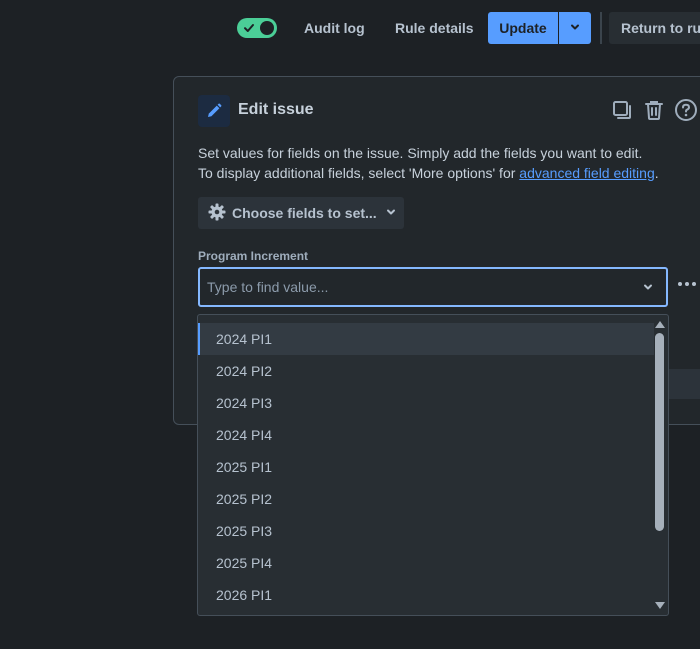 This screenshot has width=700, height=649. I want to click on update-button: Update, so click(523, 28).